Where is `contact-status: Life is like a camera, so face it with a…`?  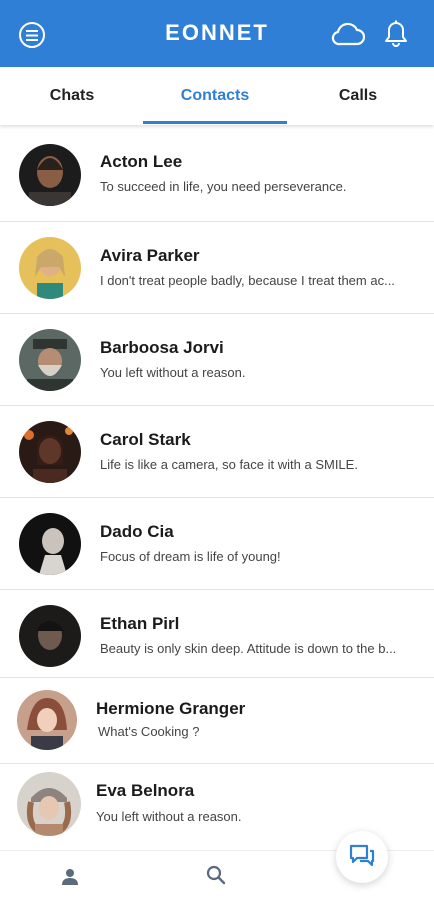 contact-status: Life is like a camera, so face it with a… is located at coordinates (229, 464).